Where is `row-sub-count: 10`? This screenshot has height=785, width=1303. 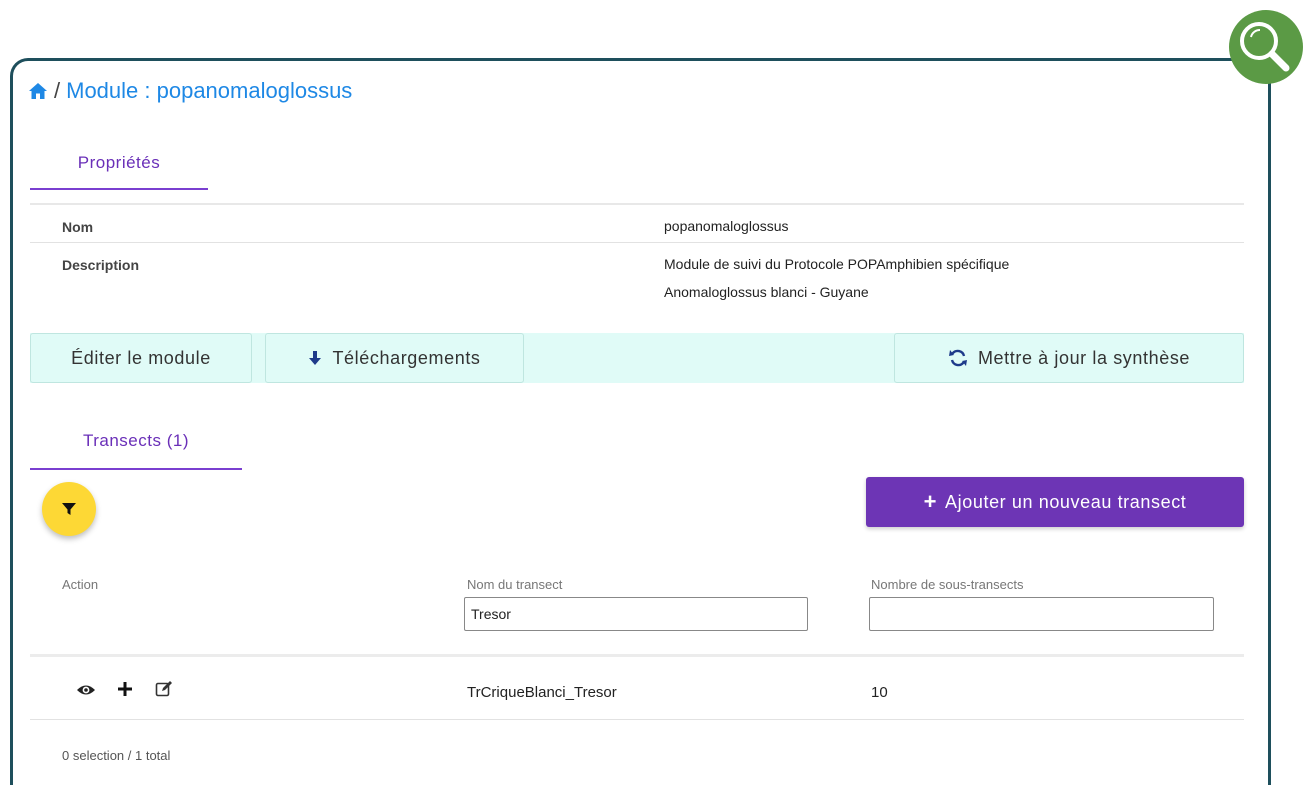 row-sub-count: 10 is located at coordinates (879, 692).